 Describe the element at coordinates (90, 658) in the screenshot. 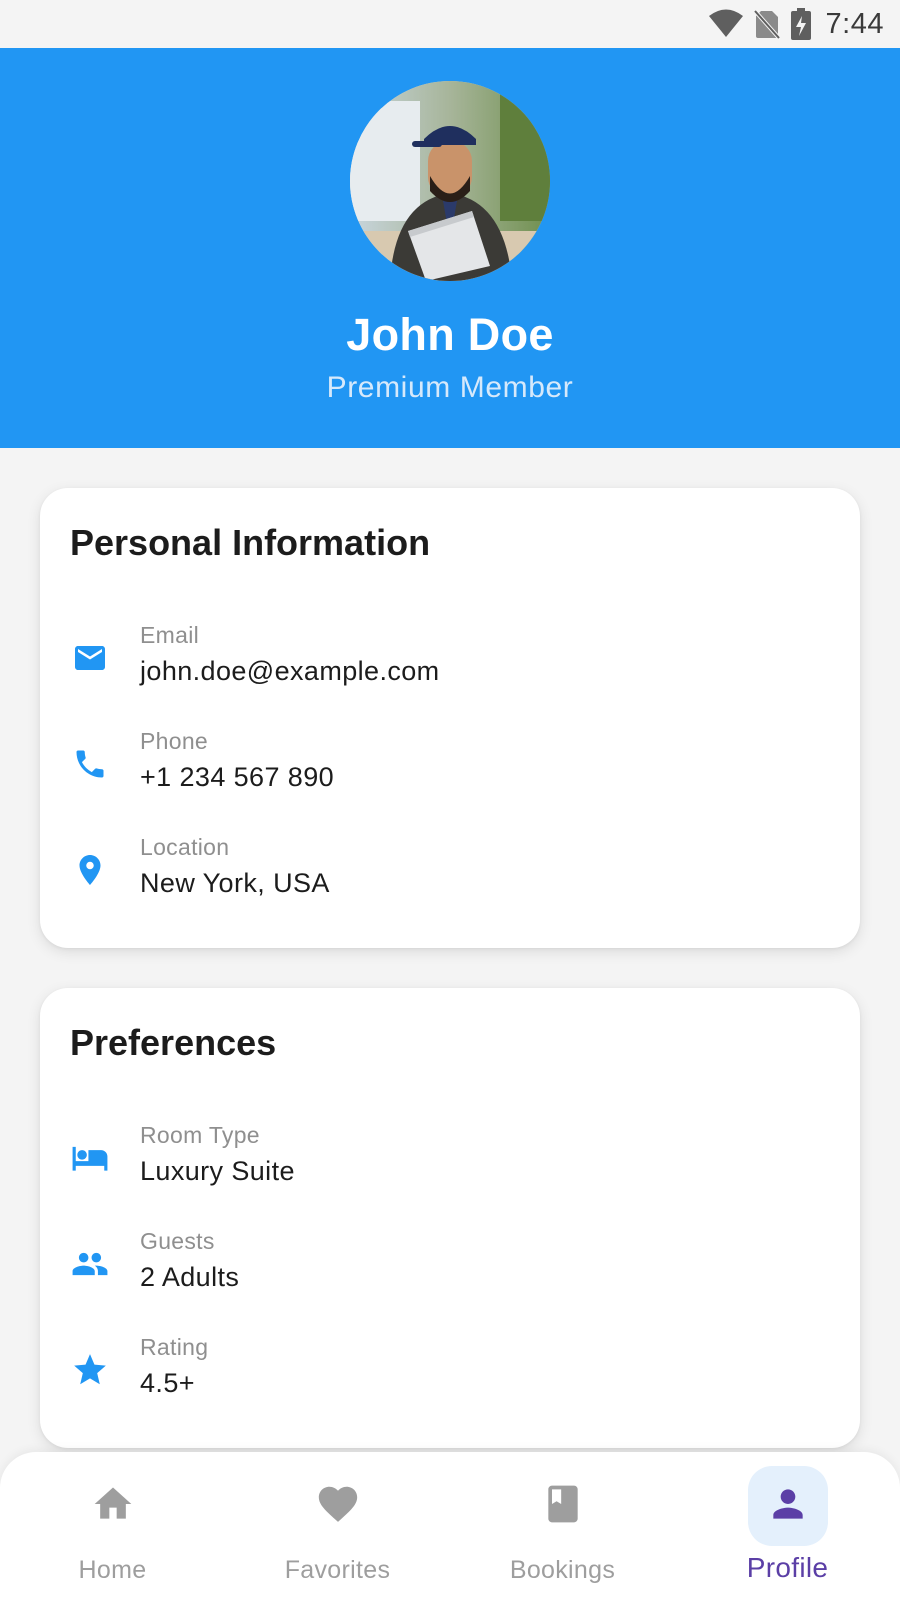

I see `email-icon` at that location.